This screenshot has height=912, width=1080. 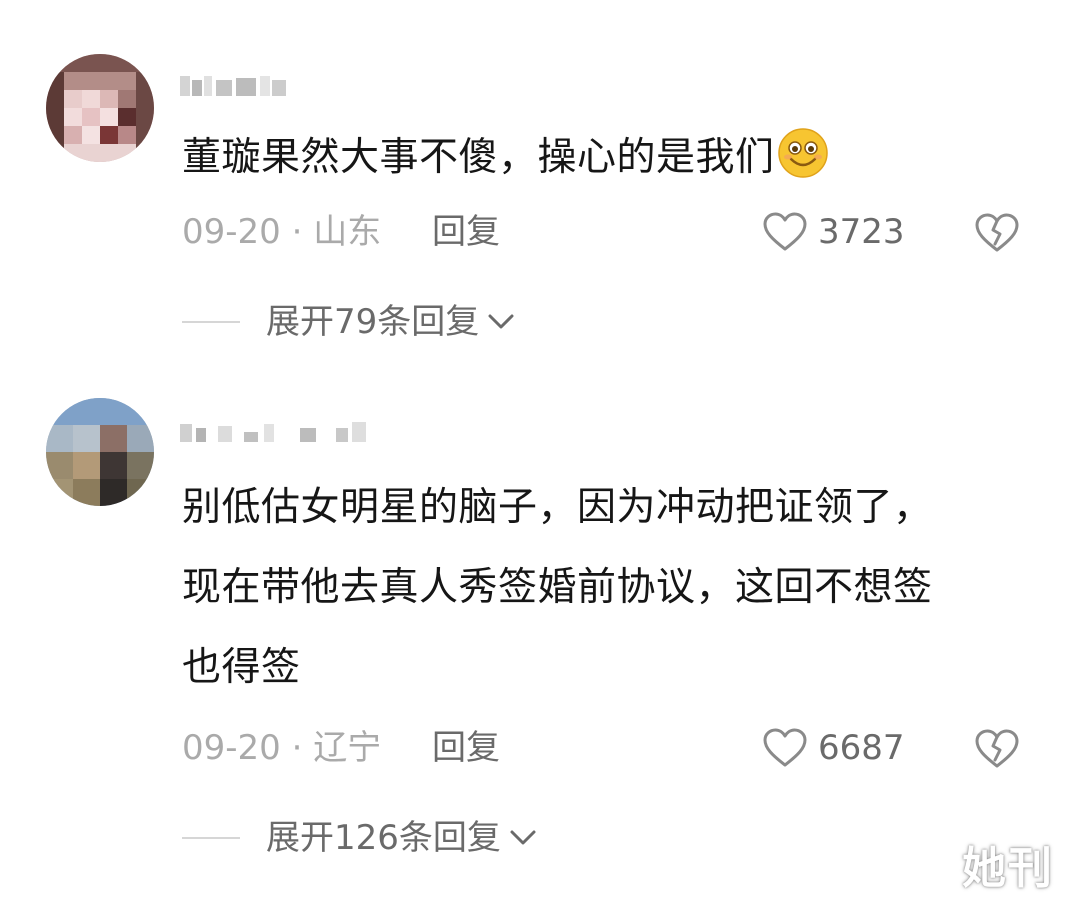 I want to click on comment-text-line: 董璇果然大事不傻，操心的是我们, so click(x=478, y=157).